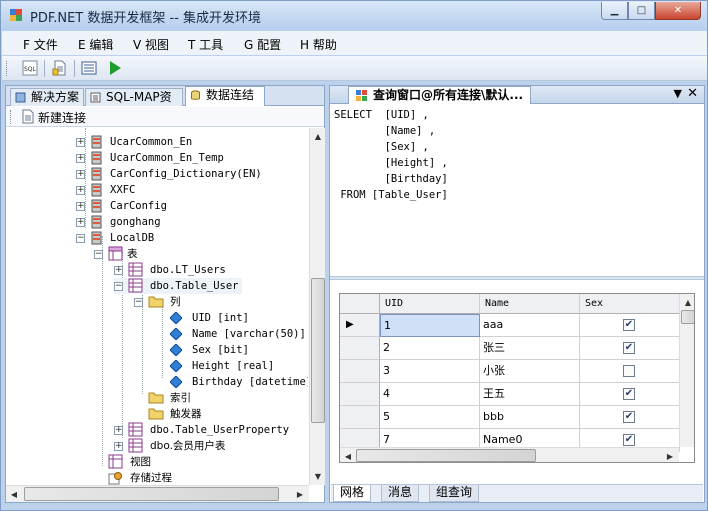 This screenshot has width=708, height=511. What do you see at coordinates (430, 394) in the screenshot?
I see `grid-cell: 4` at bounding box center [430, 394].